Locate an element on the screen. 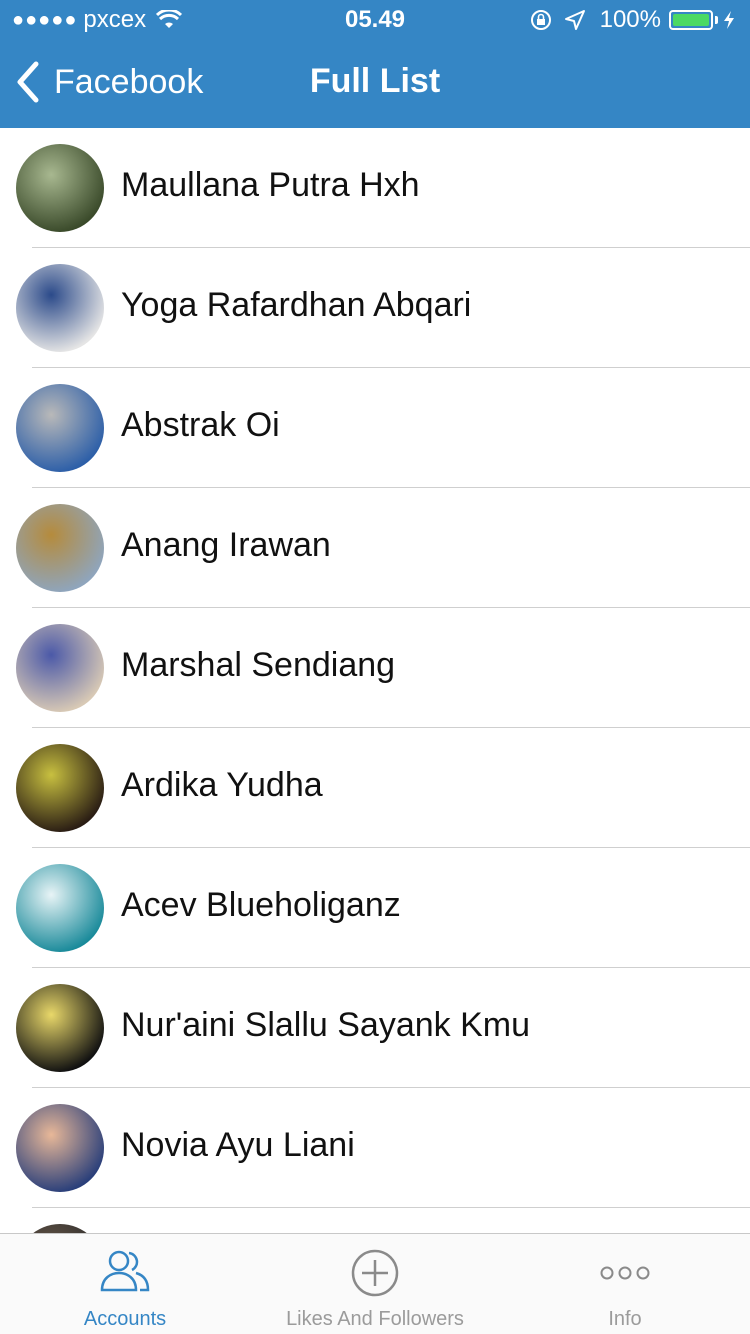  tab-info-label: Info is located at coordinates (625, 1319).